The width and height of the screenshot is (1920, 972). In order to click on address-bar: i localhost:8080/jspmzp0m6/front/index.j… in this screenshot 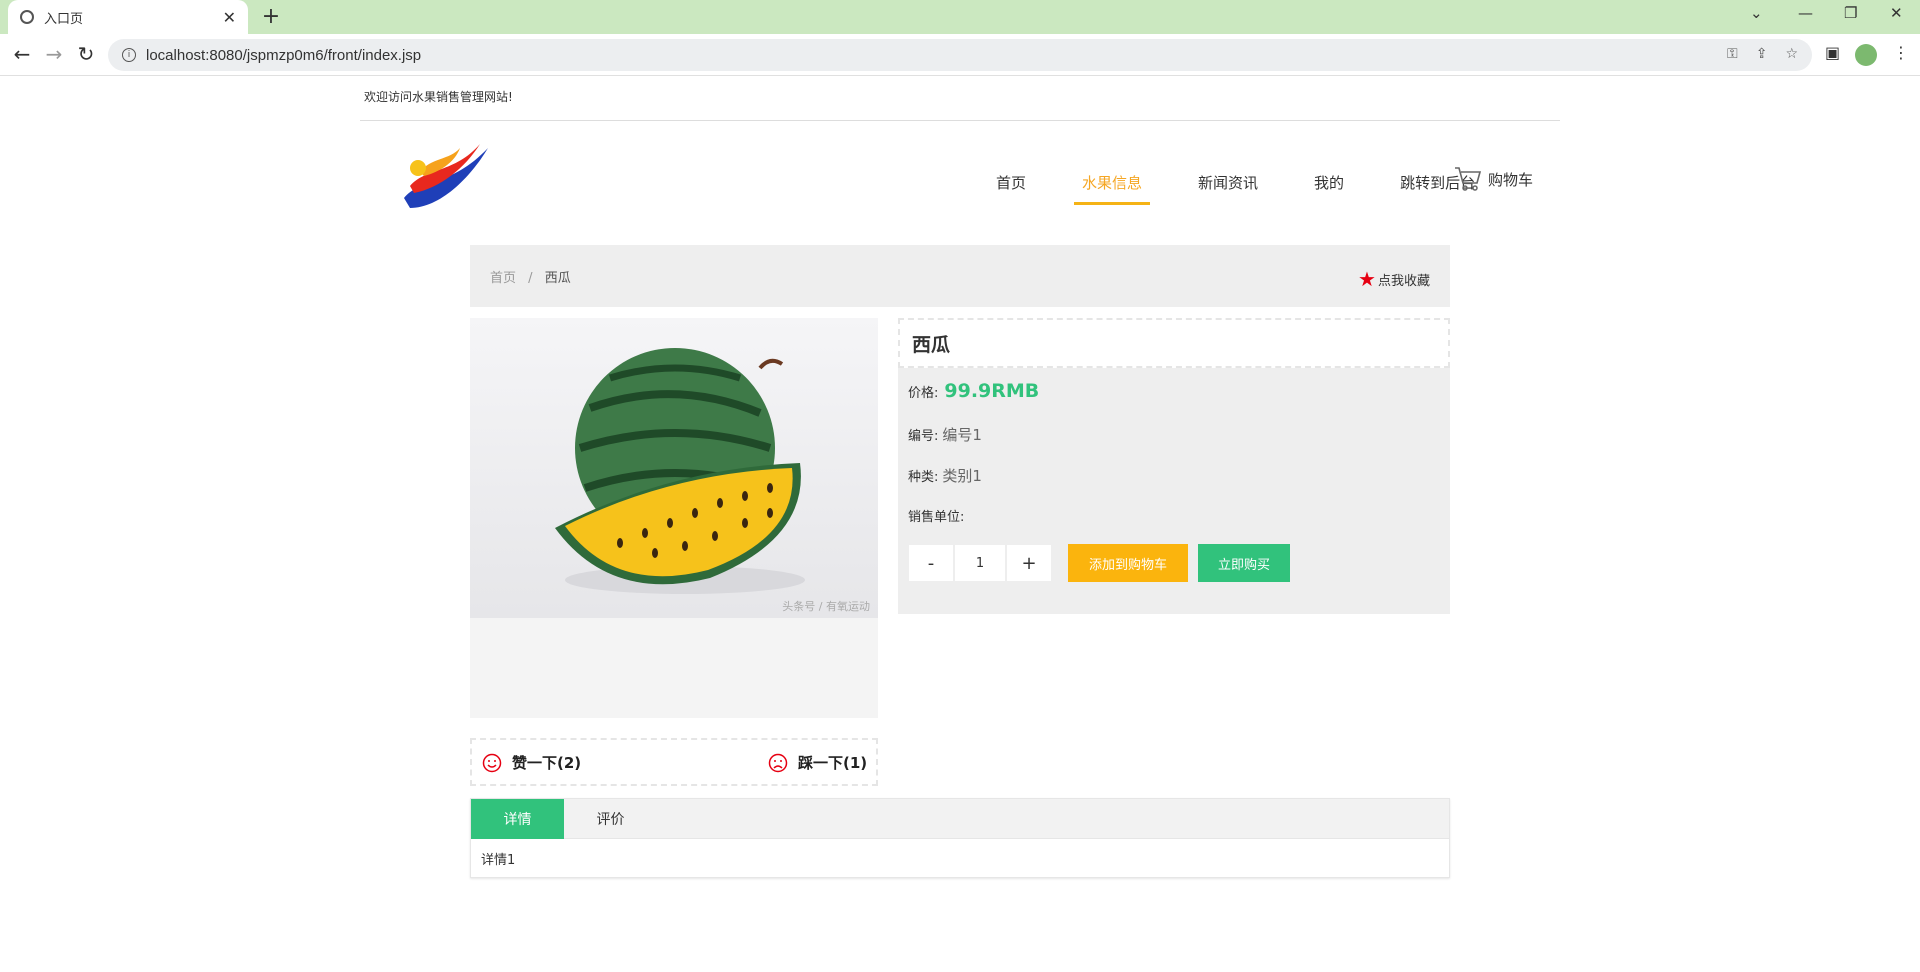, I will do `click(960, 55)`.